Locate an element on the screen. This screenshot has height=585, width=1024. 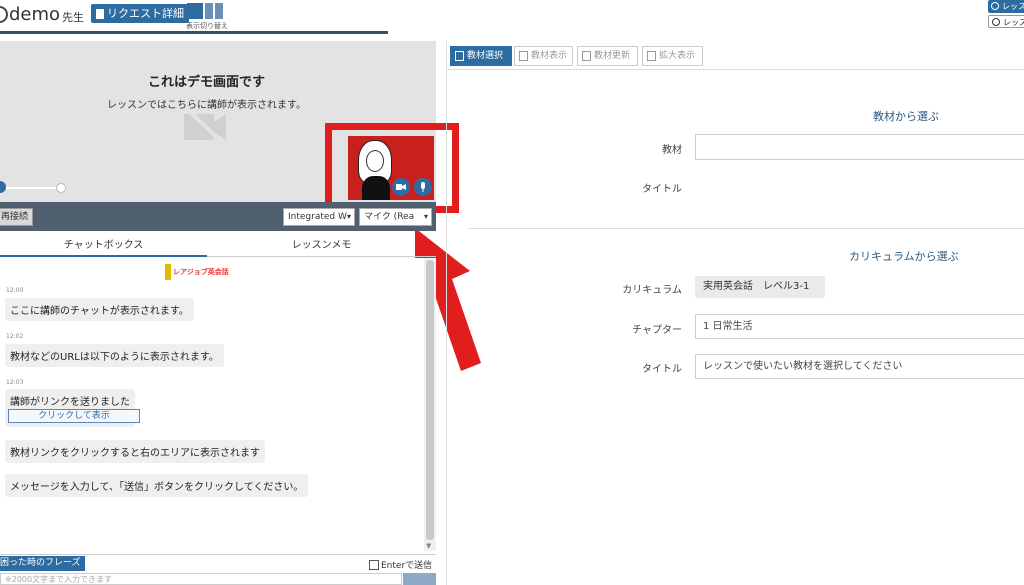
lesson-time-button: レッス is located at coordinates (1006, 21).